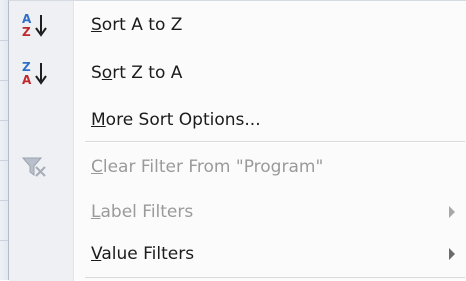 The width and height of the screenshot is (466, 281). What do you see at coordinates (27, 19) in the screenshot?
I see `sort-az-top-letter: A` at bounding box center [27, 19].